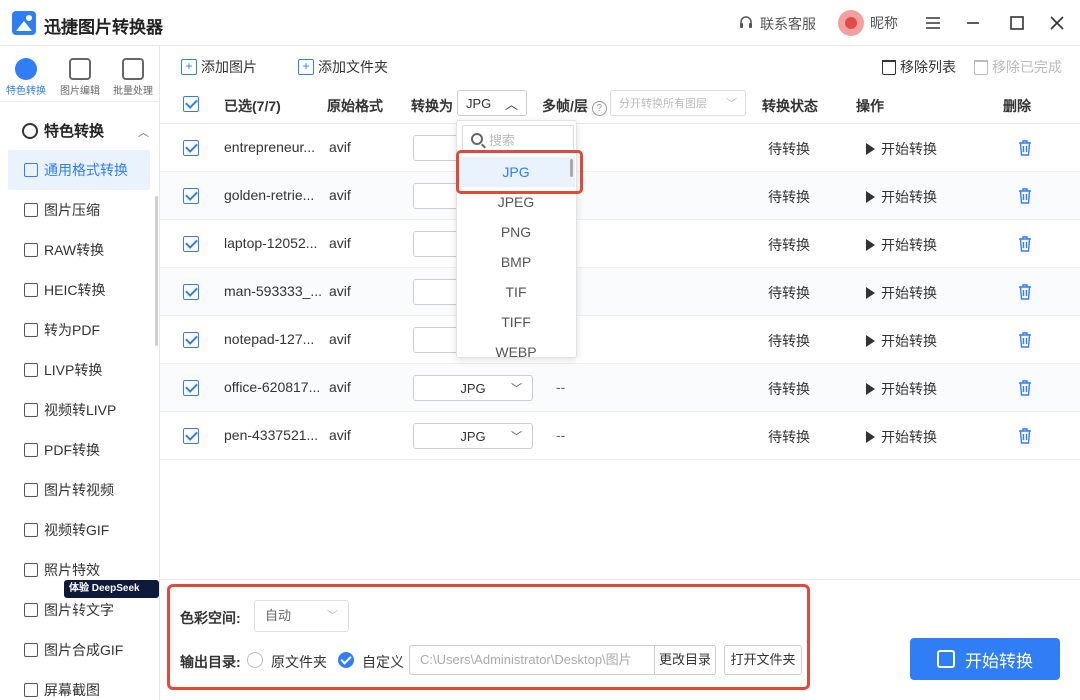 This screenshot has width=1080, height=700. I want to click on header-orig-format: 原始格式, so click(355, 106).